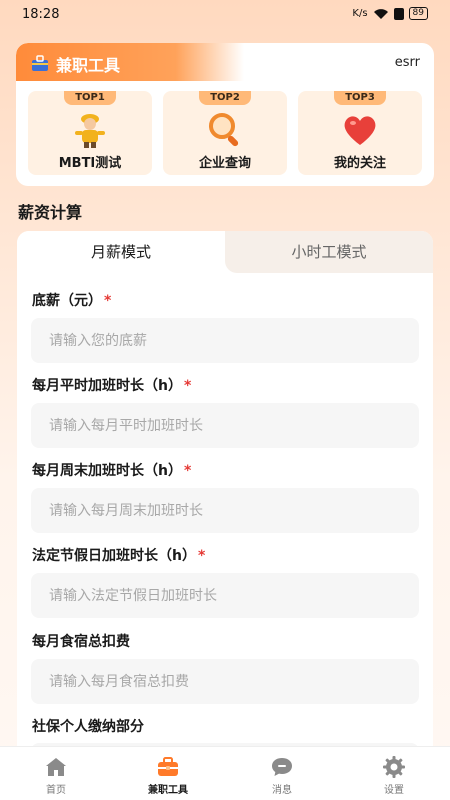  What do you see at coordinates (50, 212) in the screenshot?
I see `section-title: 薪资计算` at bounding box center [50, 212].